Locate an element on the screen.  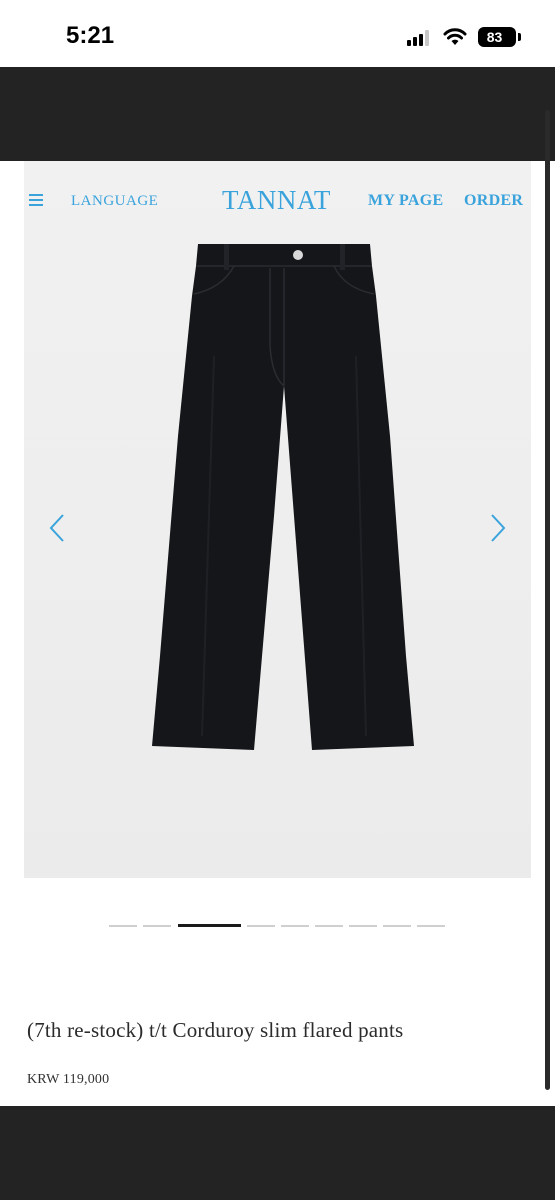
battery-level: 83 is located at coordinates (494, 37).